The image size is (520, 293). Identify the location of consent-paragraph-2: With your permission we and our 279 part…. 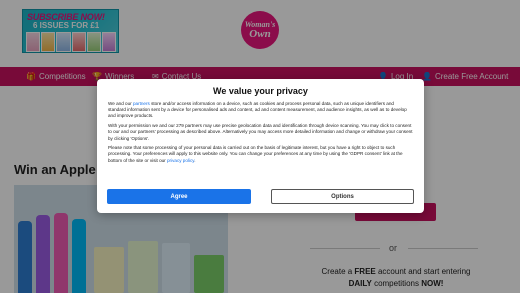
(260, 132).